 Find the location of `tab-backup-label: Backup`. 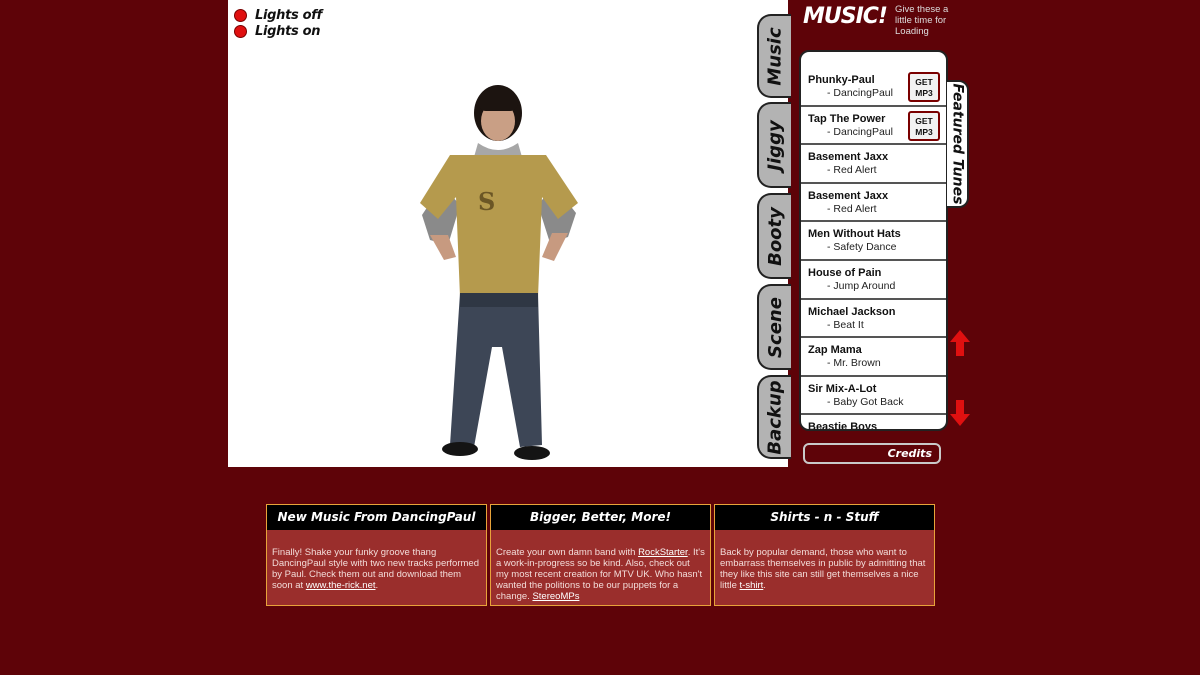

tab-backup-label: Backup is located at coordinates (775, 417).